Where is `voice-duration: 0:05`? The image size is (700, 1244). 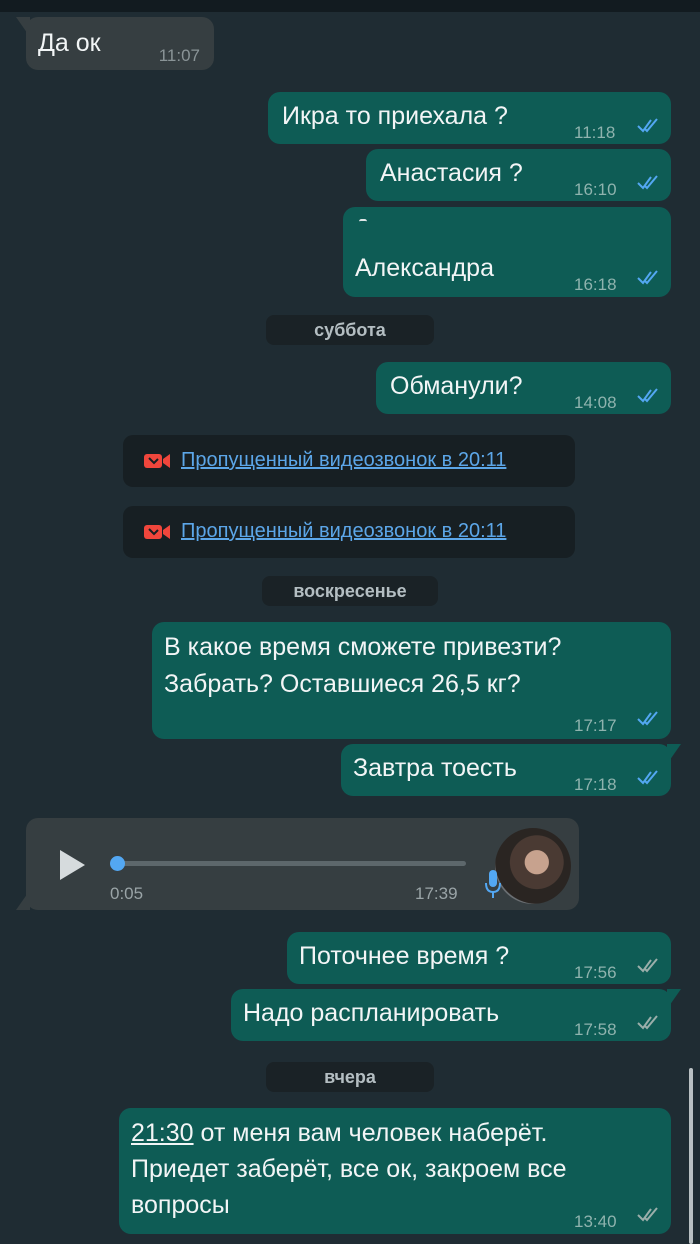
voice-duration: 0:05 is located at coordinates (127, 893).